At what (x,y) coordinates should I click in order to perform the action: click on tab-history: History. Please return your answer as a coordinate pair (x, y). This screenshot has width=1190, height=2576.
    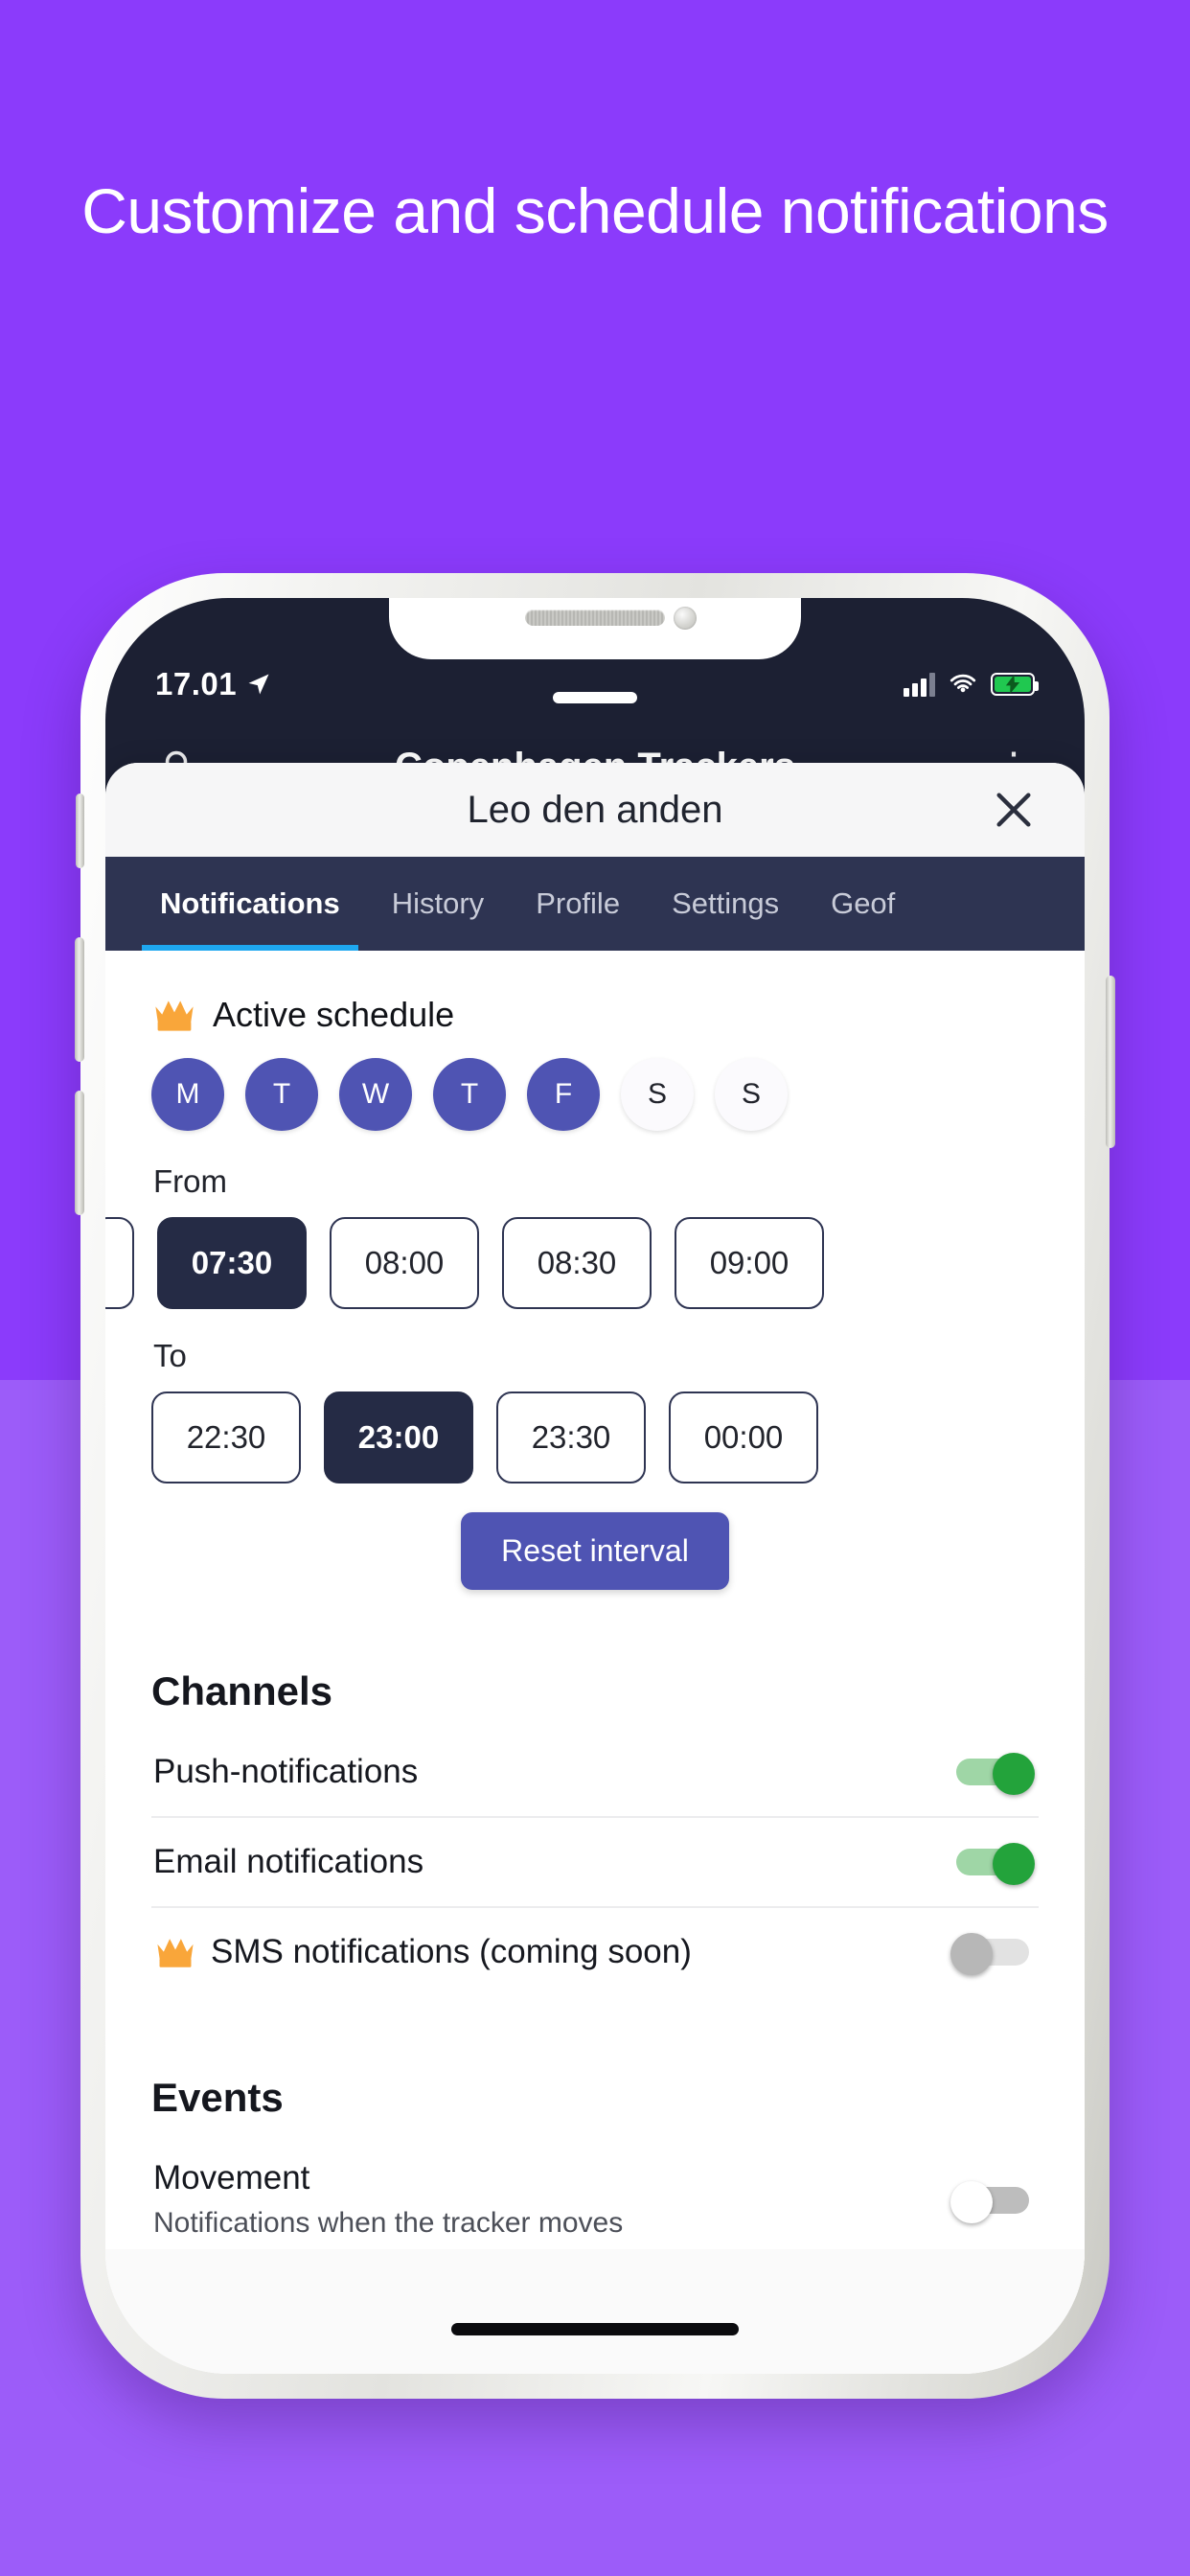
    Looking at the image, I should click on (438, 904).